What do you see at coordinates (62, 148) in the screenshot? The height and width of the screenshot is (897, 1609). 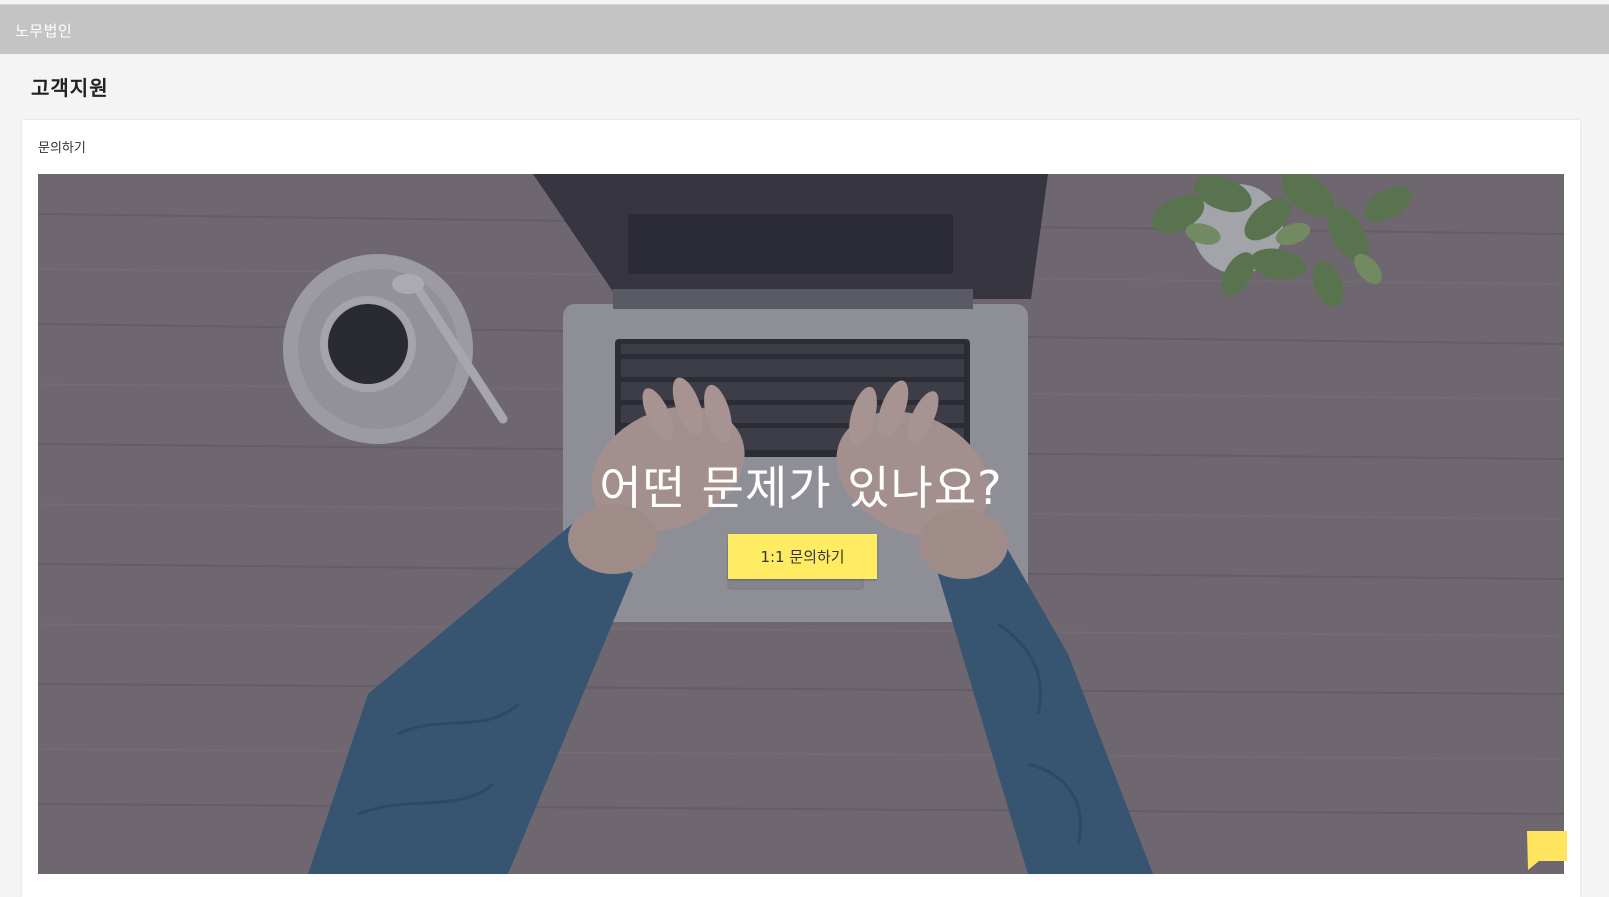 I see `card-title: 문의하기` at bounding box center [62, 148].